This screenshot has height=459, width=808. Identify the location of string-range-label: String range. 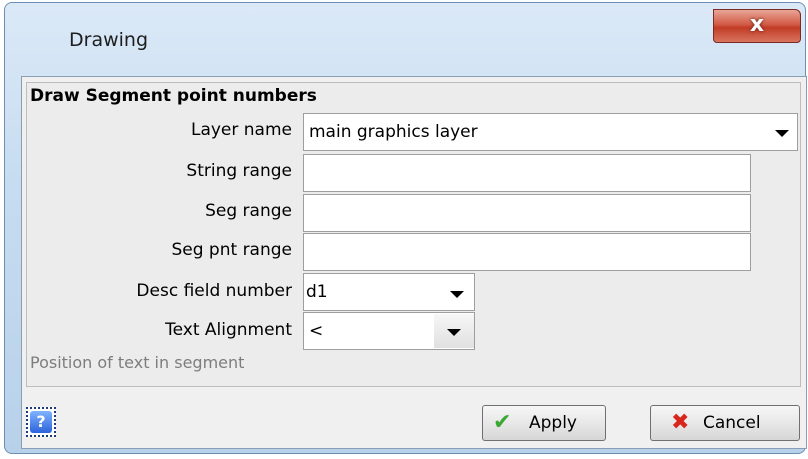
(239, 171).